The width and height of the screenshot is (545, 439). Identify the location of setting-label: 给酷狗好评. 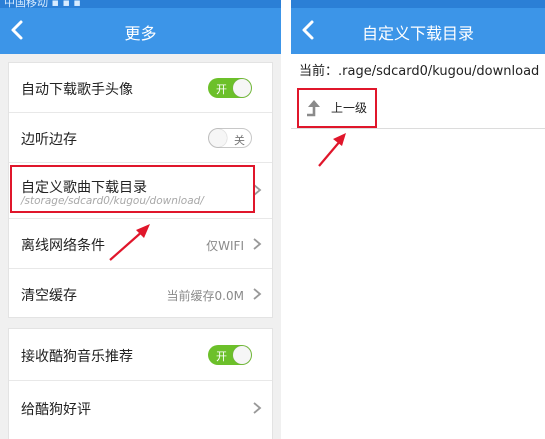
(56, 410).